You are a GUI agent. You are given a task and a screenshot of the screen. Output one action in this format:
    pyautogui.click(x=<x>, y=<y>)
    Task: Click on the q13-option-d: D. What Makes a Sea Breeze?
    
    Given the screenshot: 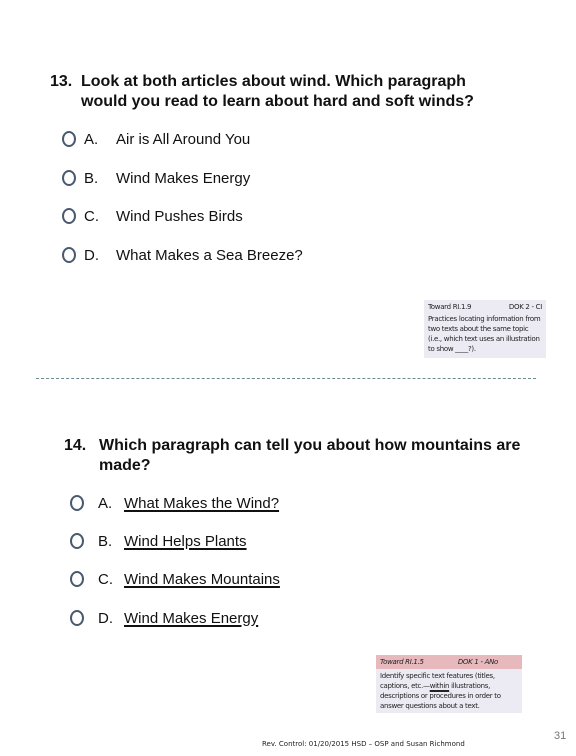 What is the action you would take?
    pyautogui.click(x=182, y=255)
    